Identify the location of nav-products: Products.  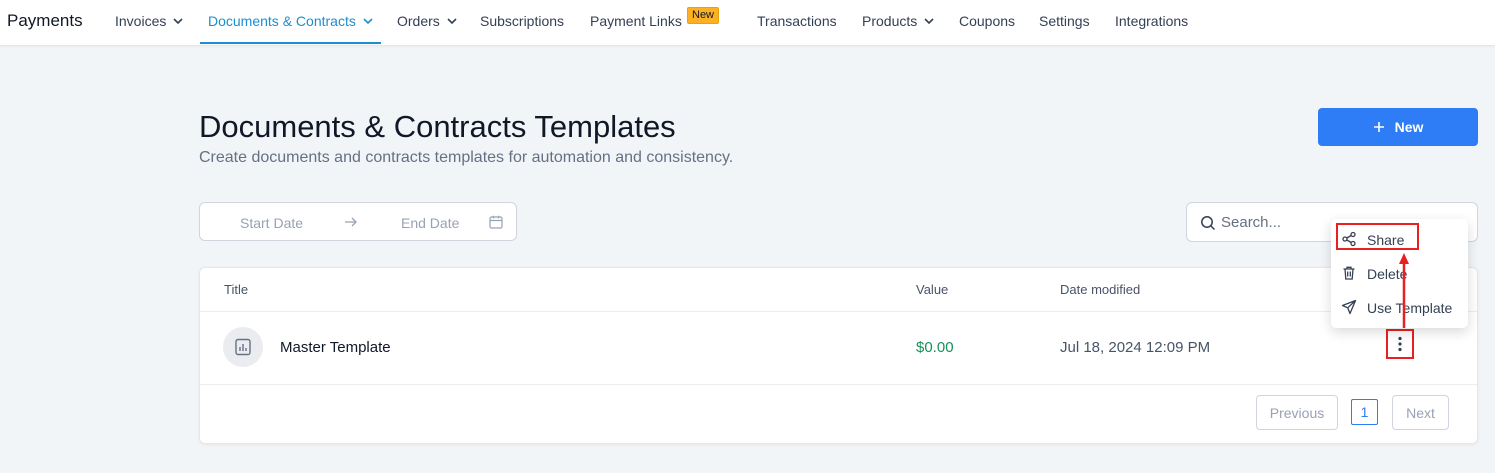
(898, 21).